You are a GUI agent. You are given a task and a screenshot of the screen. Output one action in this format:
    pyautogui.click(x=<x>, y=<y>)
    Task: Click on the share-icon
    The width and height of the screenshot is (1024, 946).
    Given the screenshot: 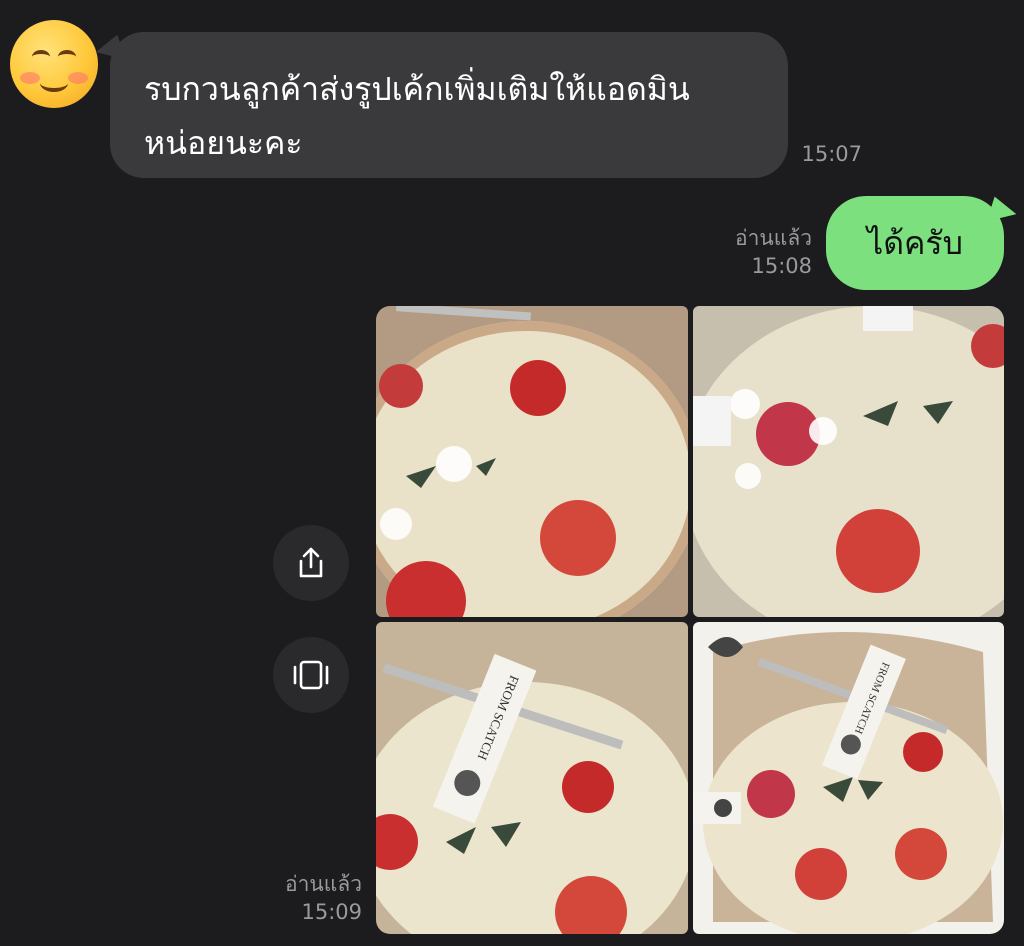 What is the action you would take?
    pyautogui.click(x=311, y=562)
    